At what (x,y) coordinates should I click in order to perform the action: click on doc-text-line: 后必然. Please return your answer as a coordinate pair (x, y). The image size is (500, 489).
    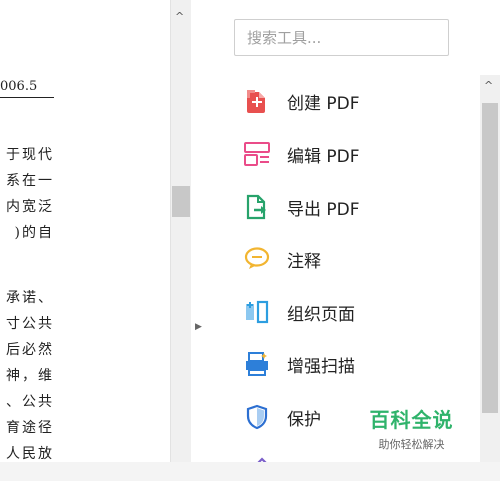
    Looking at the image, I should click on (30, 350).